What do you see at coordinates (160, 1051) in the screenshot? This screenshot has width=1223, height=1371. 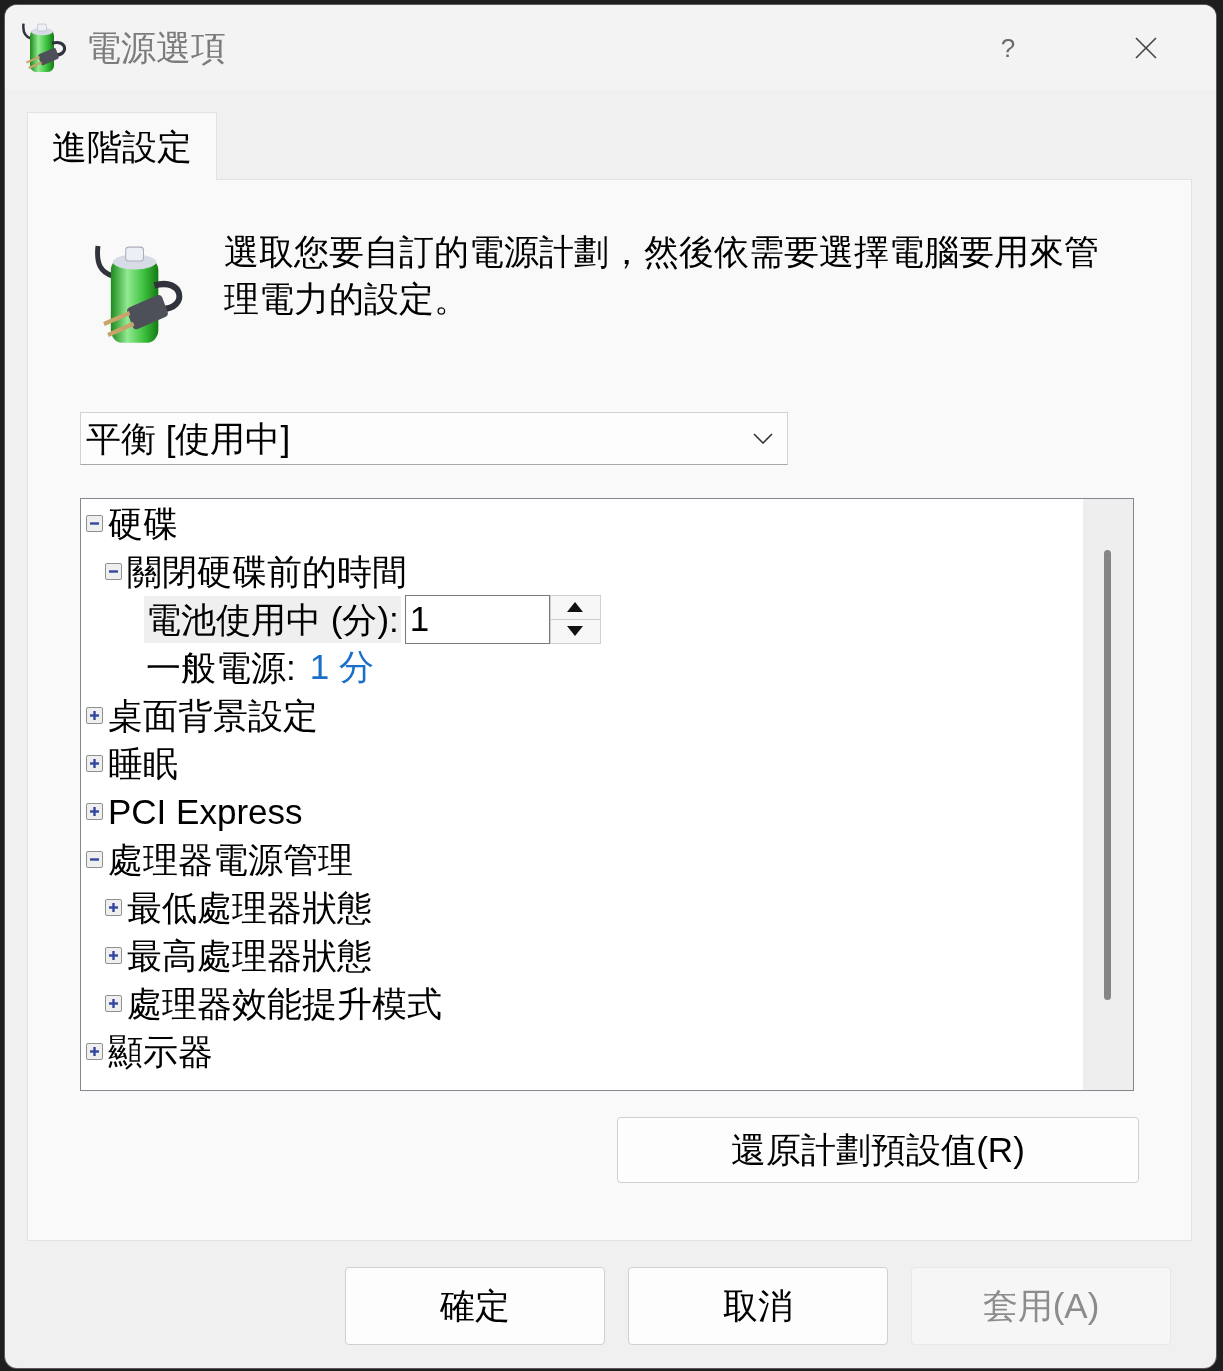 I see `tree-item: 顯示器` at bounding box center [160, 1051].